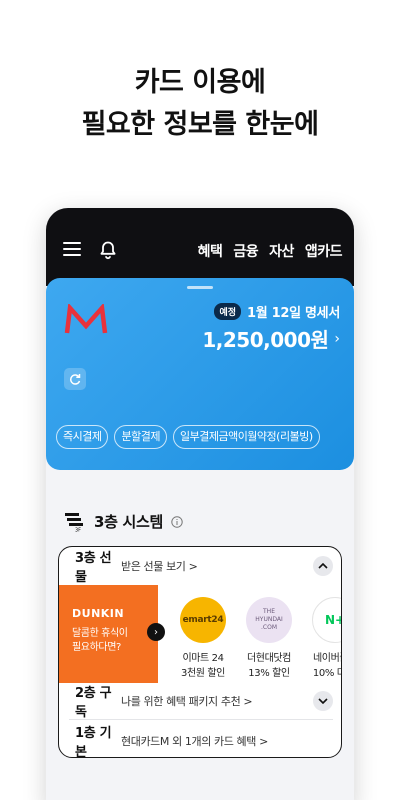 Image resolution: width=400 pixels, height=800 pixels. What do you see at coordinates (210, 251) in the screenshot?
I see `tab-benefits: 혜택` at bounding box center [210, 251].